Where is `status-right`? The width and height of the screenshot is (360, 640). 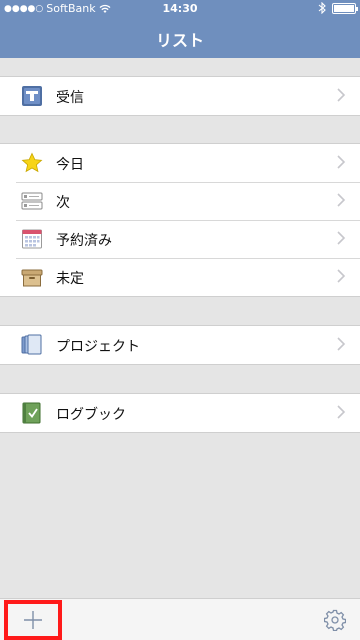 status-right is located at coordinates (338, 8).